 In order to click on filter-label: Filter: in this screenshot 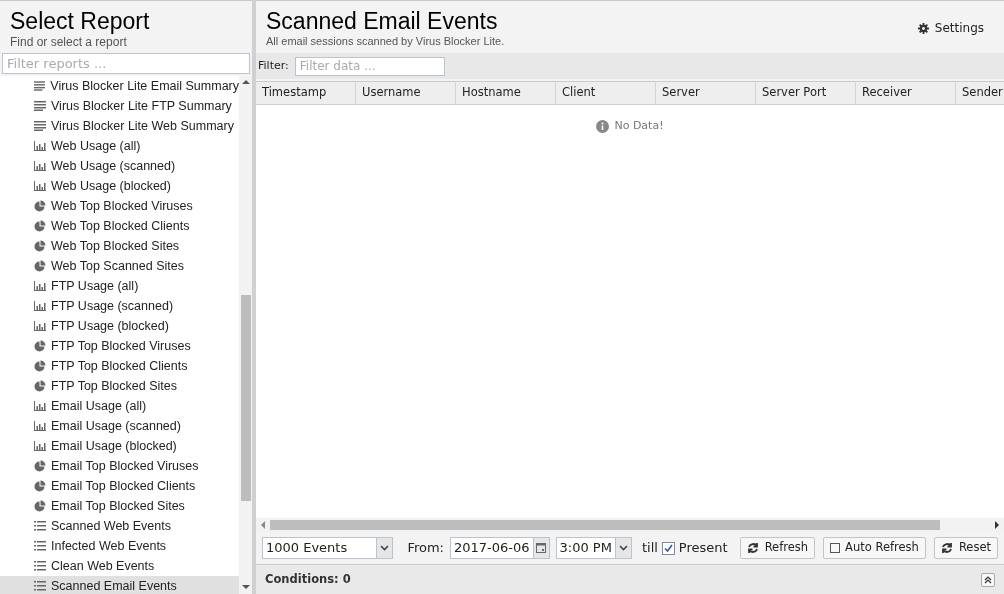, I will do `click(273, 65)`.